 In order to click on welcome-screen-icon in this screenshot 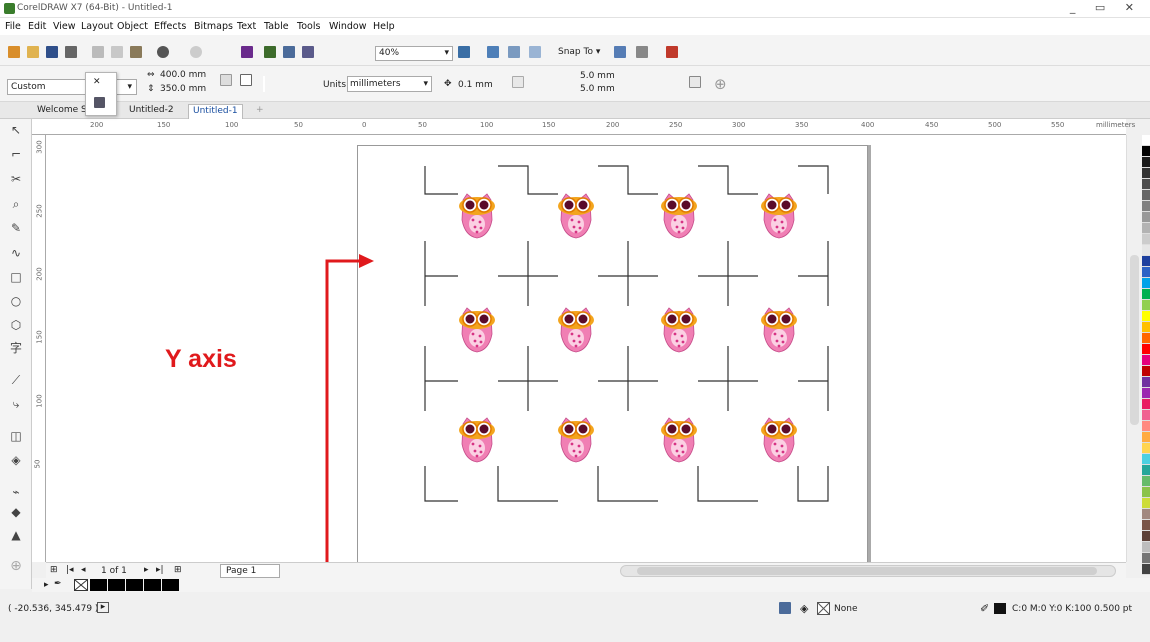, I will do `click(620, 52)`.